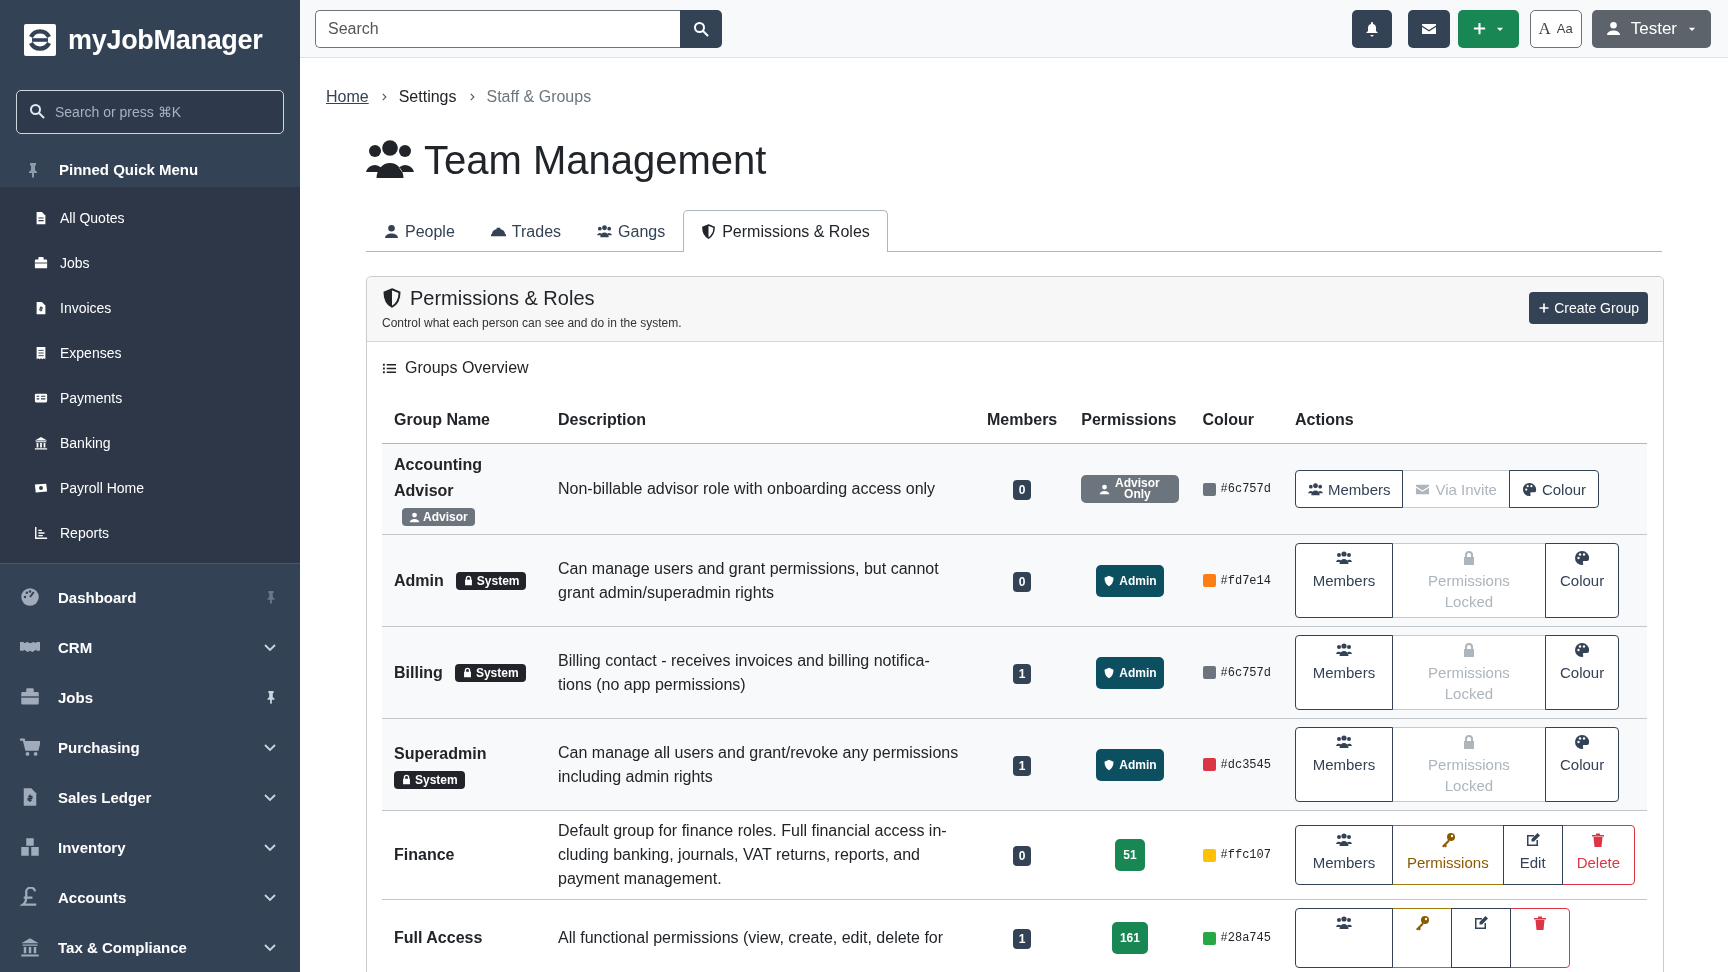 The height and width of the screenshot is (972, 1728). Describe the element at coordinates (1588, 308) in the screenshot. I see `create-group-button: Create Group` at that location.